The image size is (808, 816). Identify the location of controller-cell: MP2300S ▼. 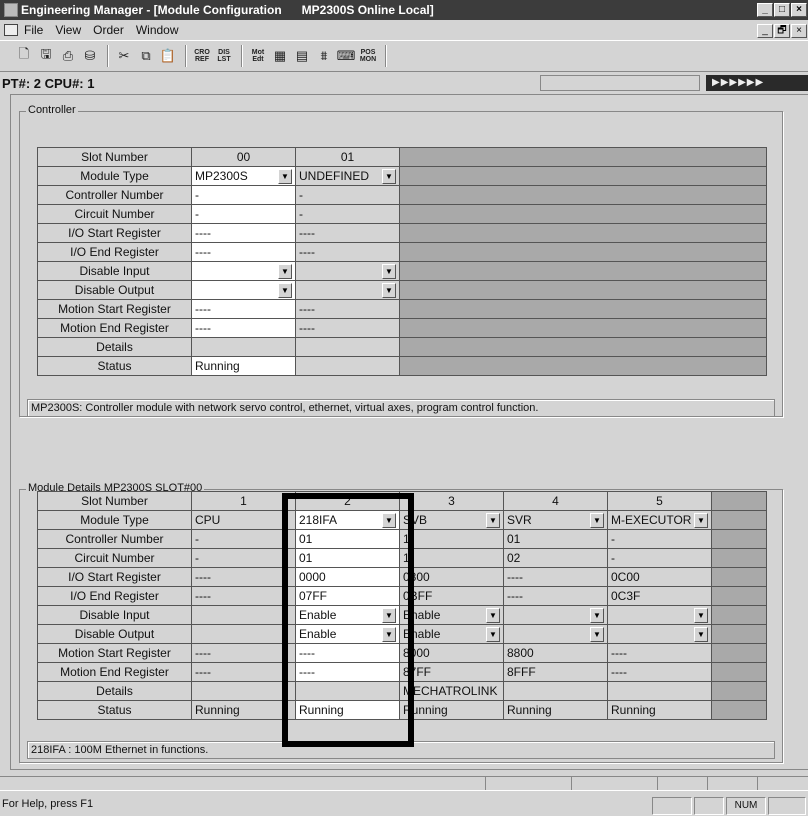
(243, 176).